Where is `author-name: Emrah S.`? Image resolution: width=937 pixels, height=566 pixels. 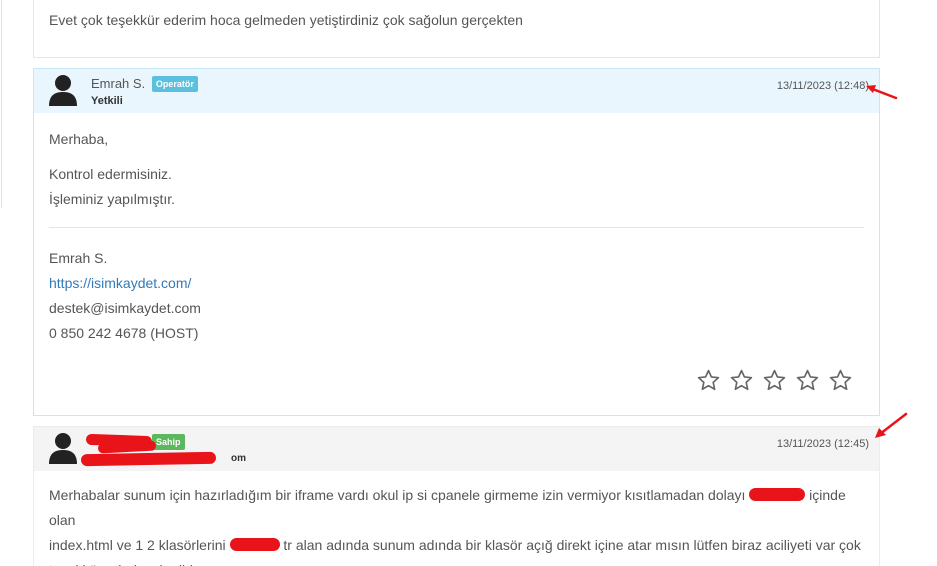 author-name: Emrah S. is located at coordinates (118, 83).